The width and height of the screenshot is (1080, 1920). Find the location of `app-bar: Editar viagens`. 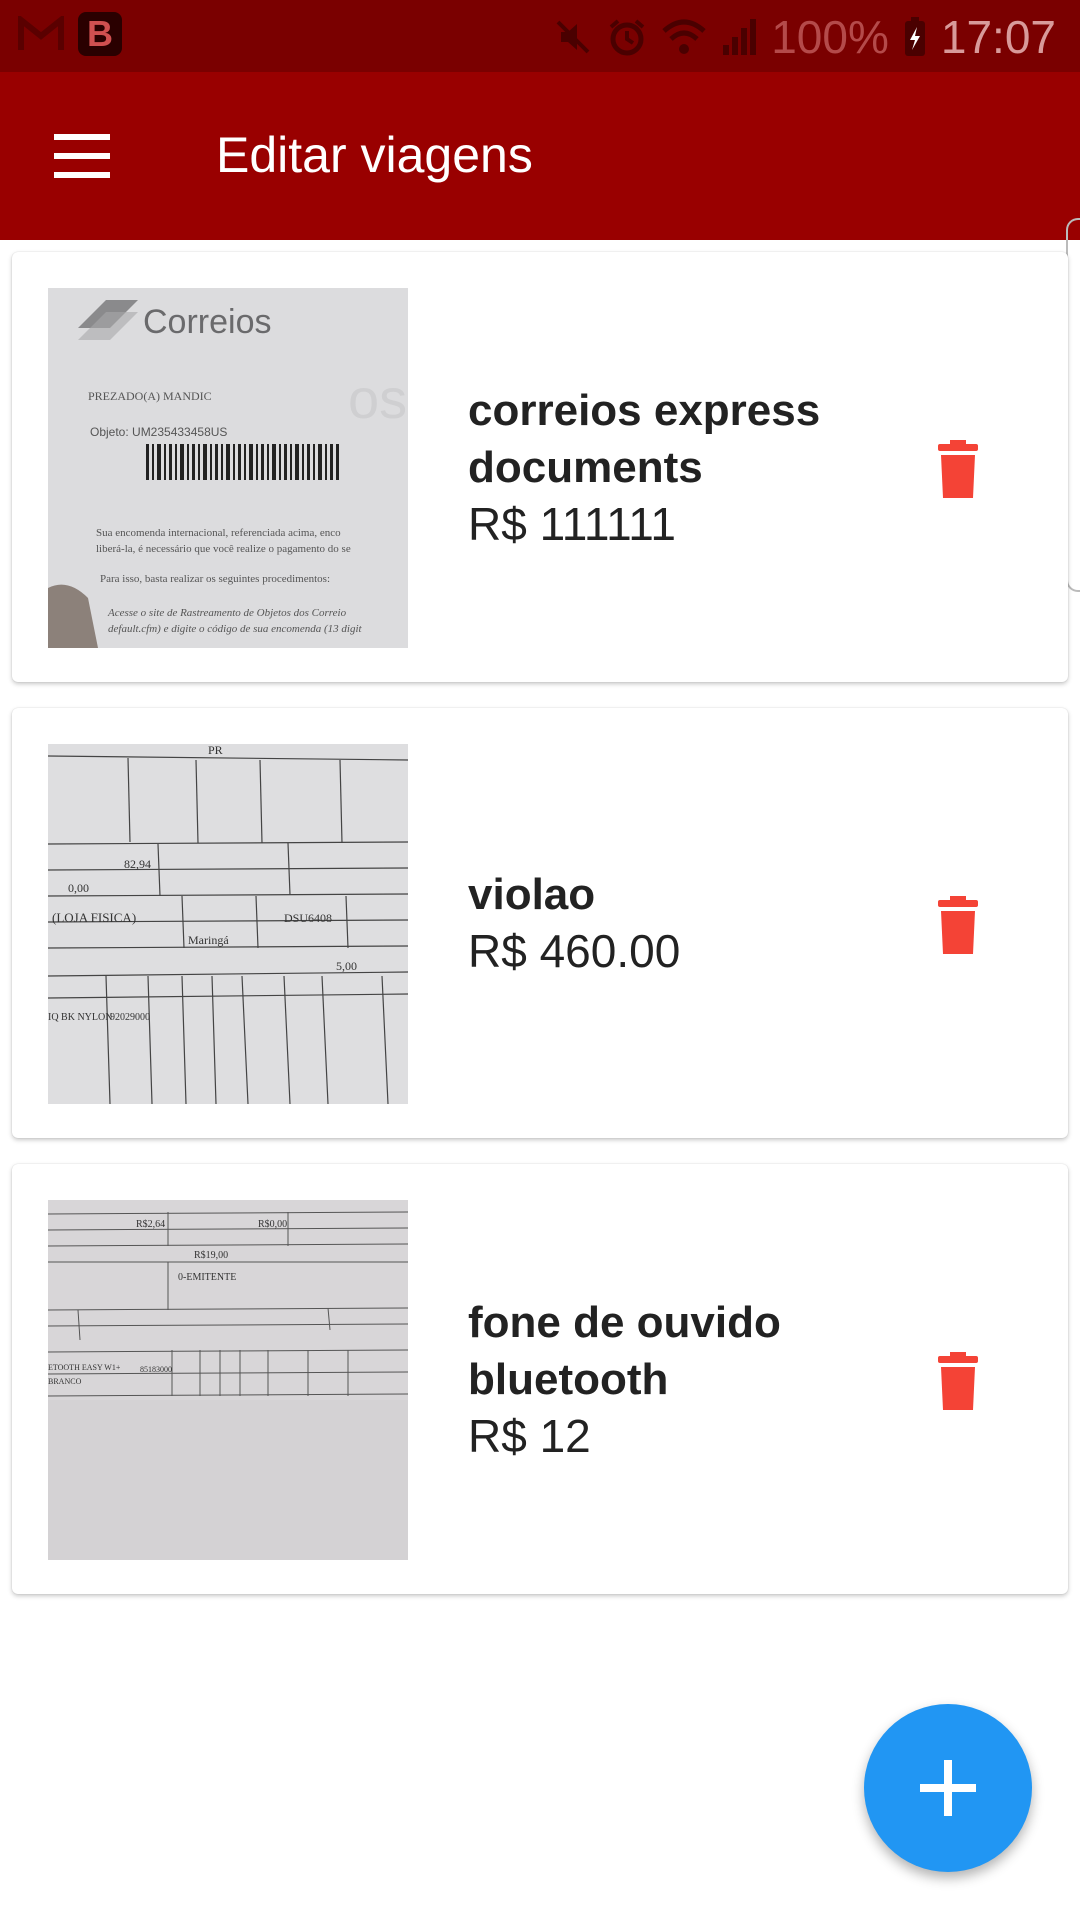

app-bar: Editar viagens is located at coordinates (540, 156).